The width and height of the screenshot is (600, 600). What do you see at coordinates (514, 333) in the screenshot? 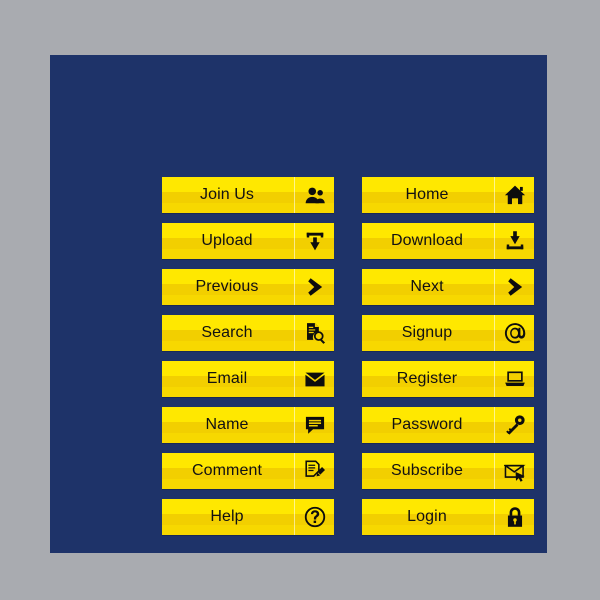
I see `at-sign-icon` at bounding box center [514, 333].